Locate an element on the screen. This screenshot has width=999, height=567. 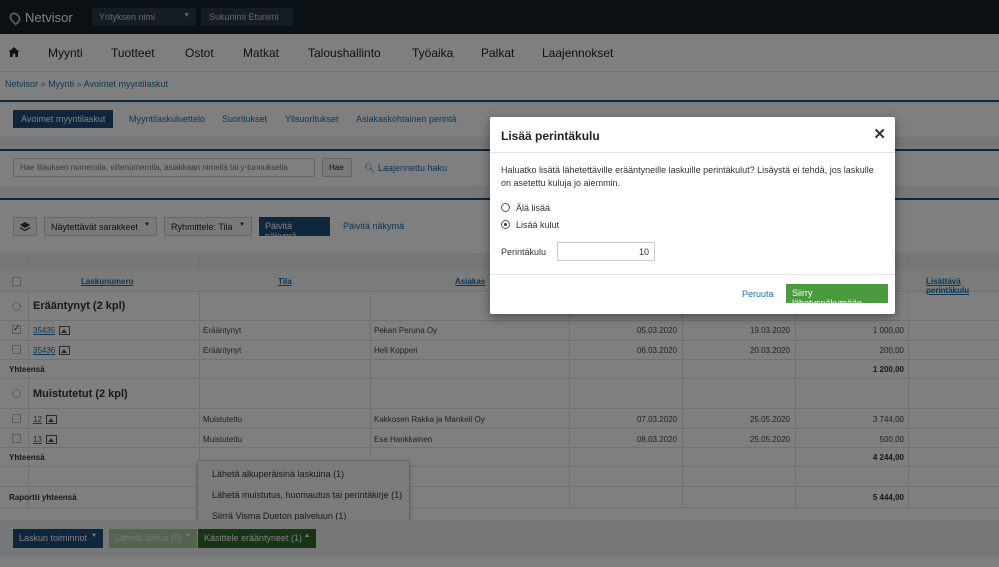
radio-dont-add is located at coordinates (505, 207).